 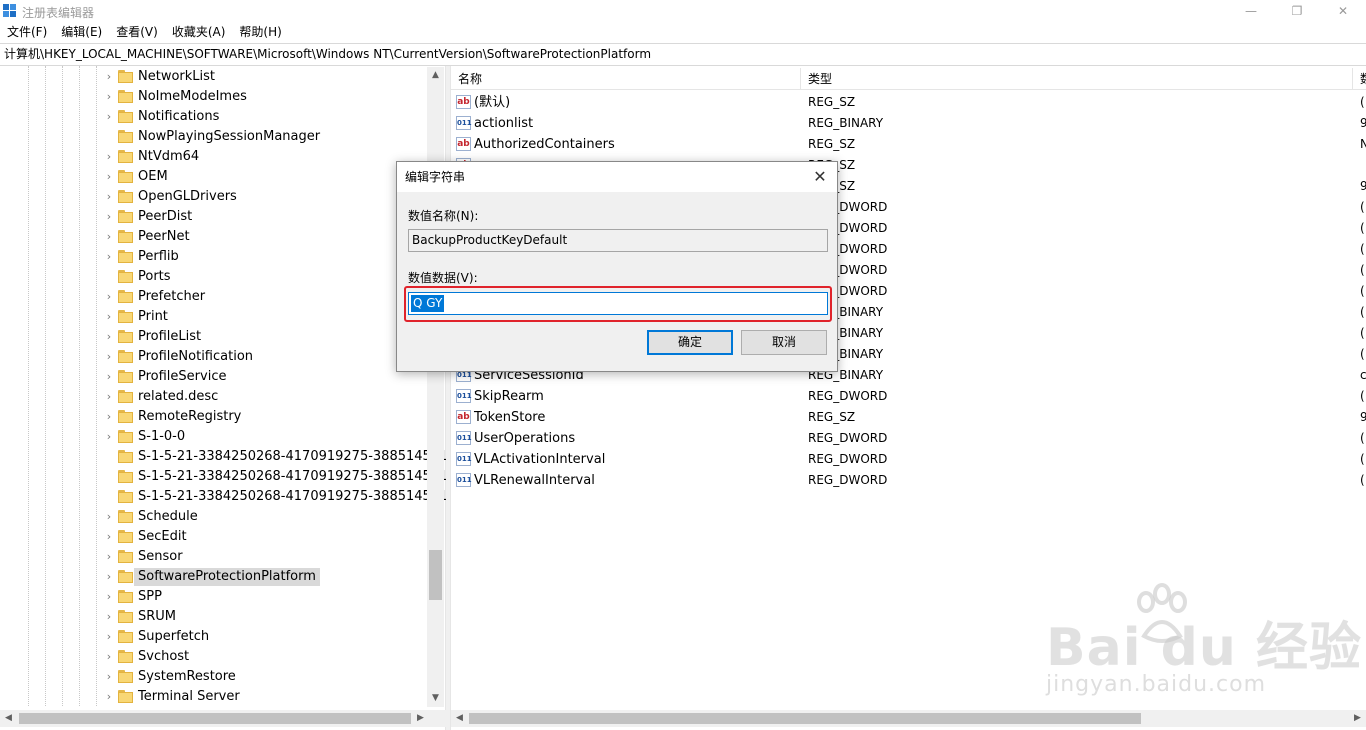 I want to click on tree-item: › Sensor, so click(x=214, y=557).